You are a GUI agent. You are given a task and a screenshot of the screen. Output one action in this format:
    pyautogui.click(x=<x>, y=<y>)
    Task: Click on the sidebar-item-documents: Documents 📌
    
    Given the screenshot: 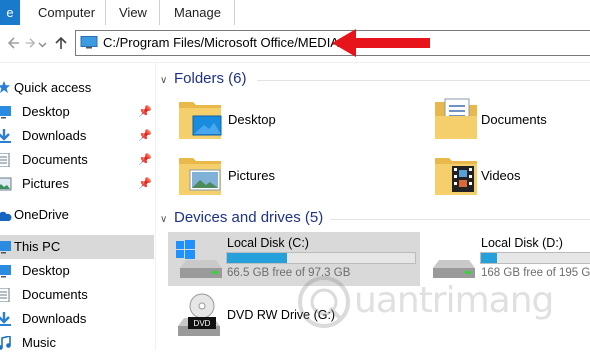 What is the action you would take?
    pyautogui.click(x=77, y=160)
    